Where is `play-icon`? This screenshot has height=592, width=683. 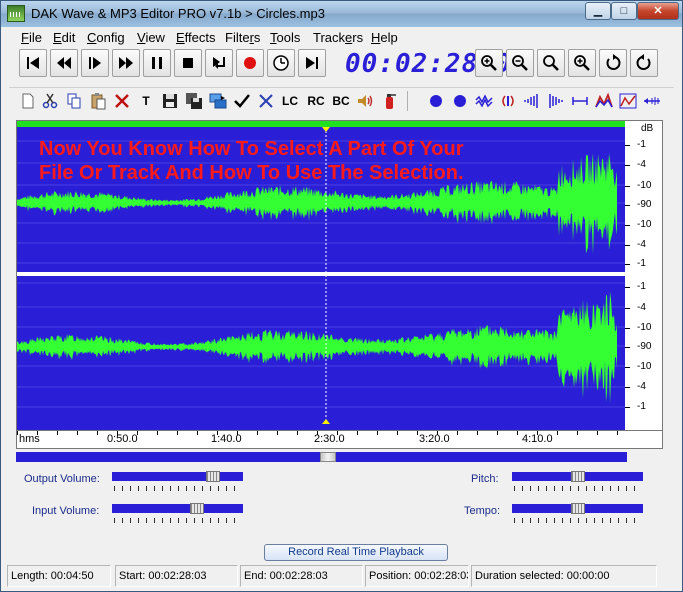 play-icon is located at coordinates (95, 63).